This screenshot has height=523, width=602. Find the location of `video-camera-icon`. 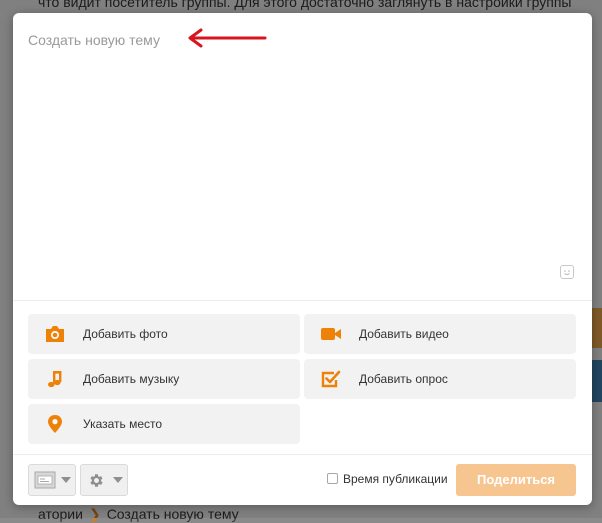

video-camera-icon is located at coordinates (331, 334).